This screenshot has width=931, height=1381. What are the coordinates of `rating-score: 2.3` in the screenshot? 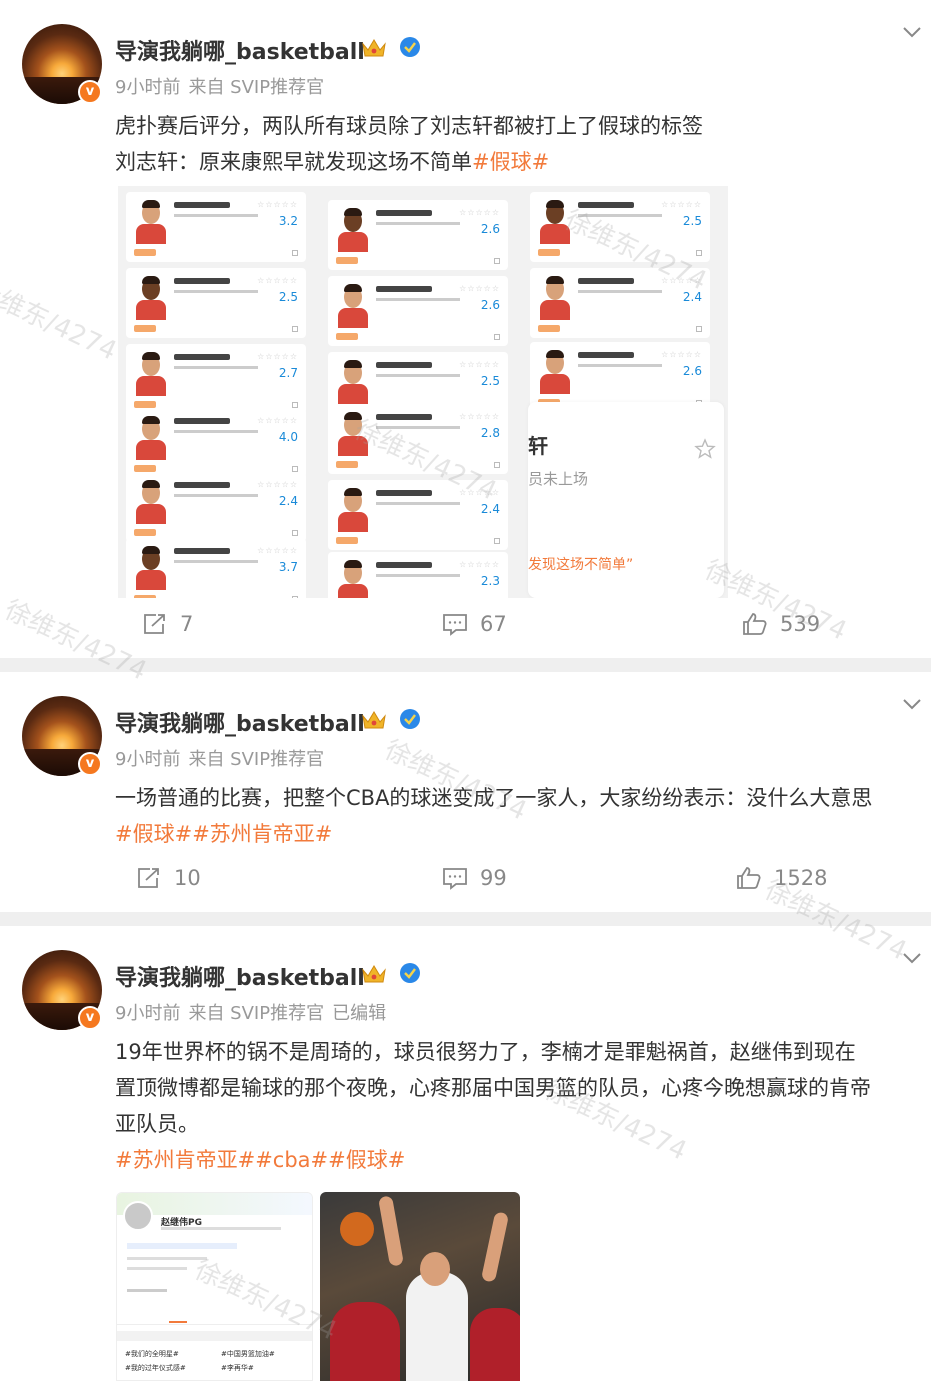 It's located at (490, 581).